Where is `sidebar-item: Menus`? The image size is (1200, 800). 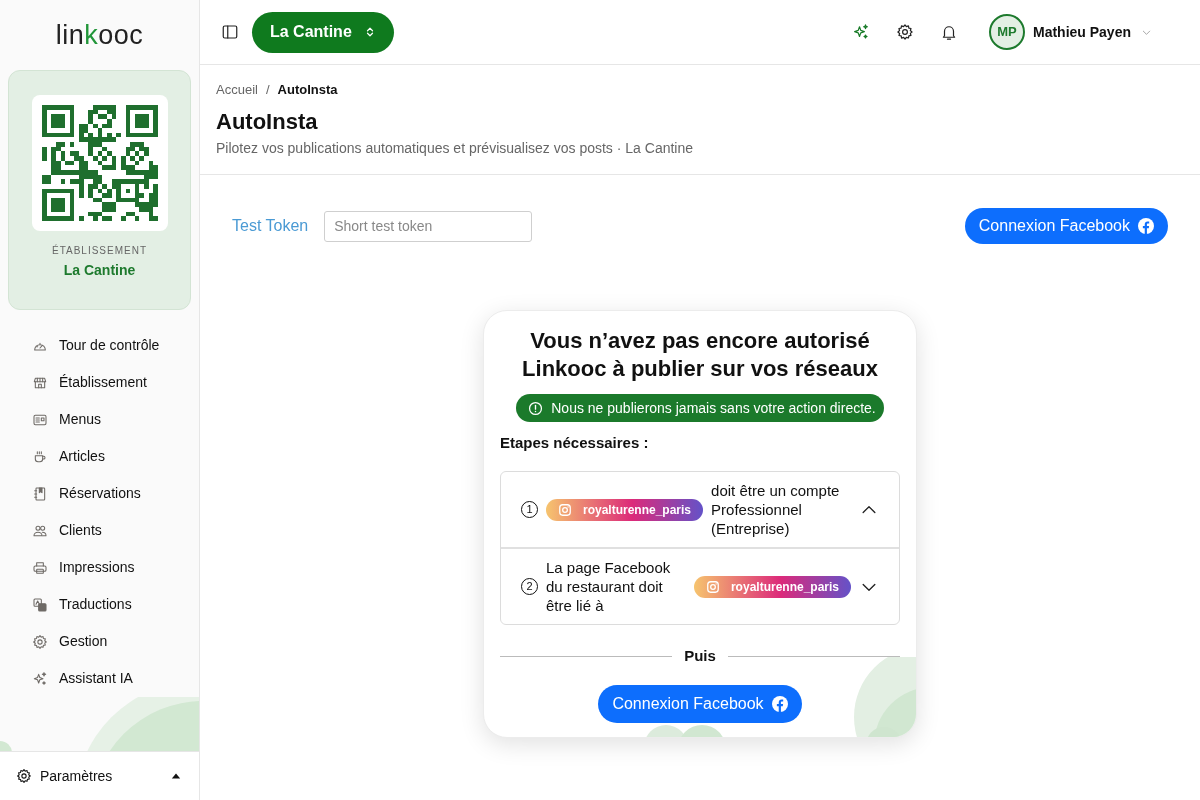
sidebar-item: Menus is located at coordinates (103, 419).